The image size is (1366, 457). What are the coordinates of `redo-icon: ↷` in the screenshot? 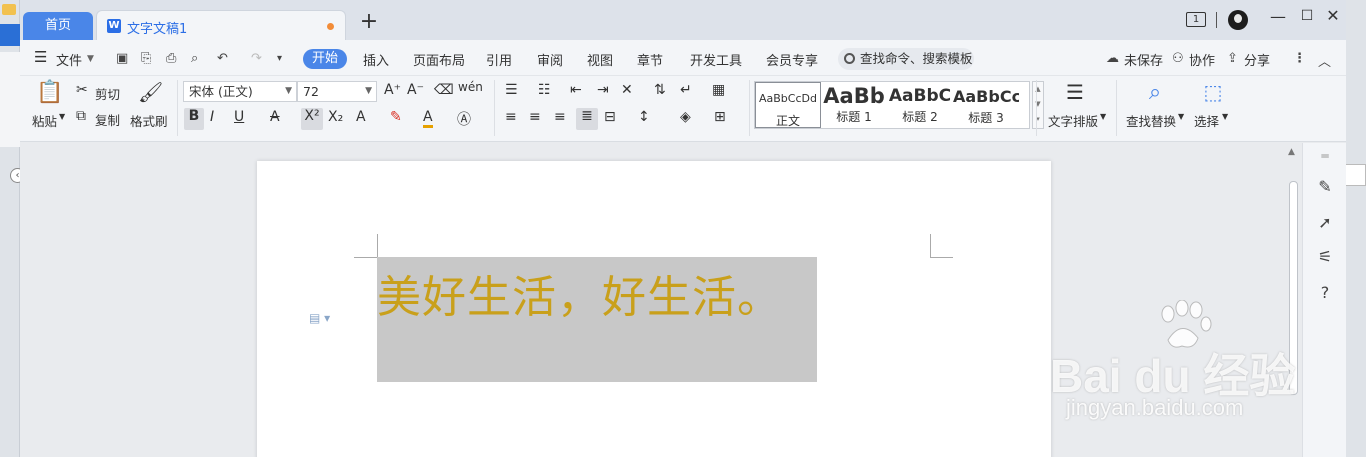 It's located at (256, 58).